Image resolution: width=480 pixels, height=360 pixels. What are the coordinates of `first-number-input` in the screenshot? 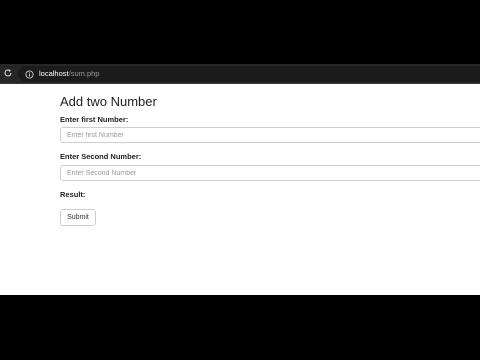 It's located at (270, 135).